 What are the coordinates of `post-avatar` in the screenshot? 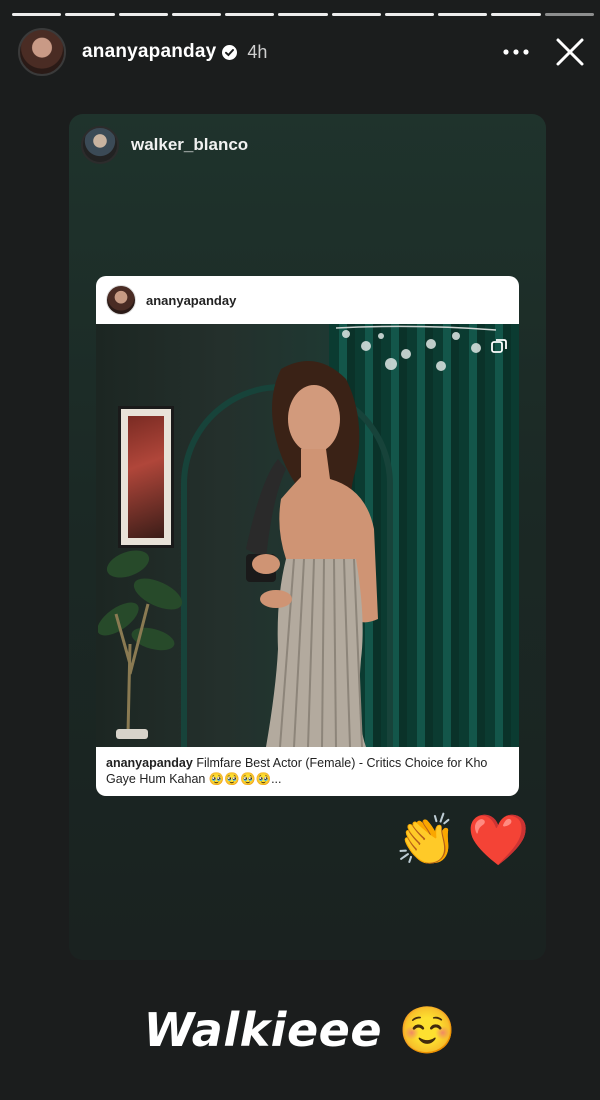 It's located at (121, 300).